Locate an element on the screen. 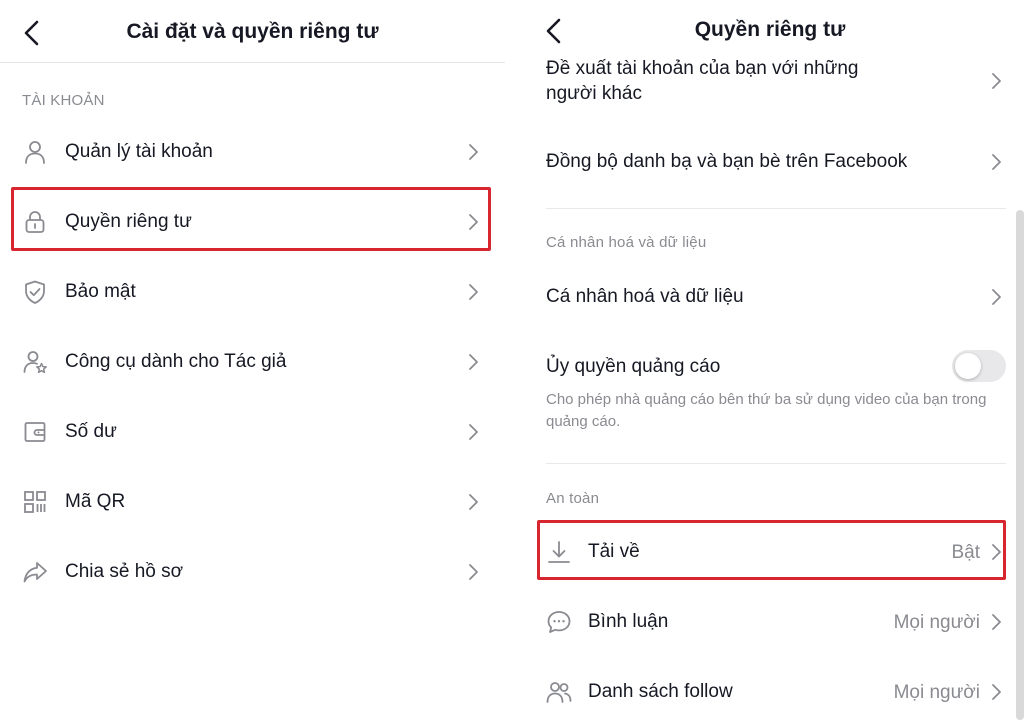 This screenshot has height=720, width=1024. menu-item-label: Quyền riêng tư is located at coordinates (128, 221).